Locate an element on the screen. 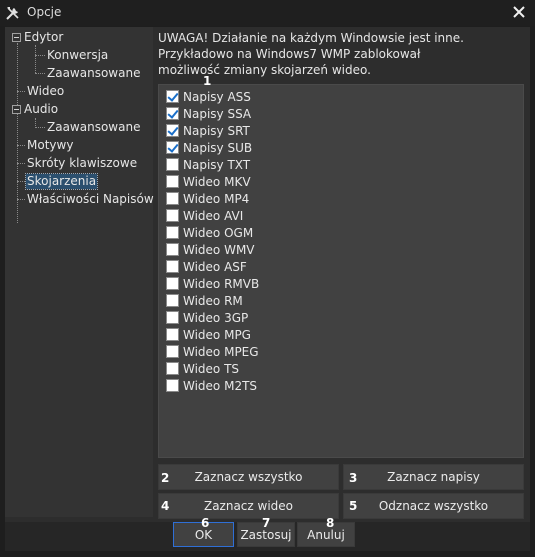 This screenshot has width=535, height=557. tree-item-konwersja: Konwersja is located at coordinates (77, 55).